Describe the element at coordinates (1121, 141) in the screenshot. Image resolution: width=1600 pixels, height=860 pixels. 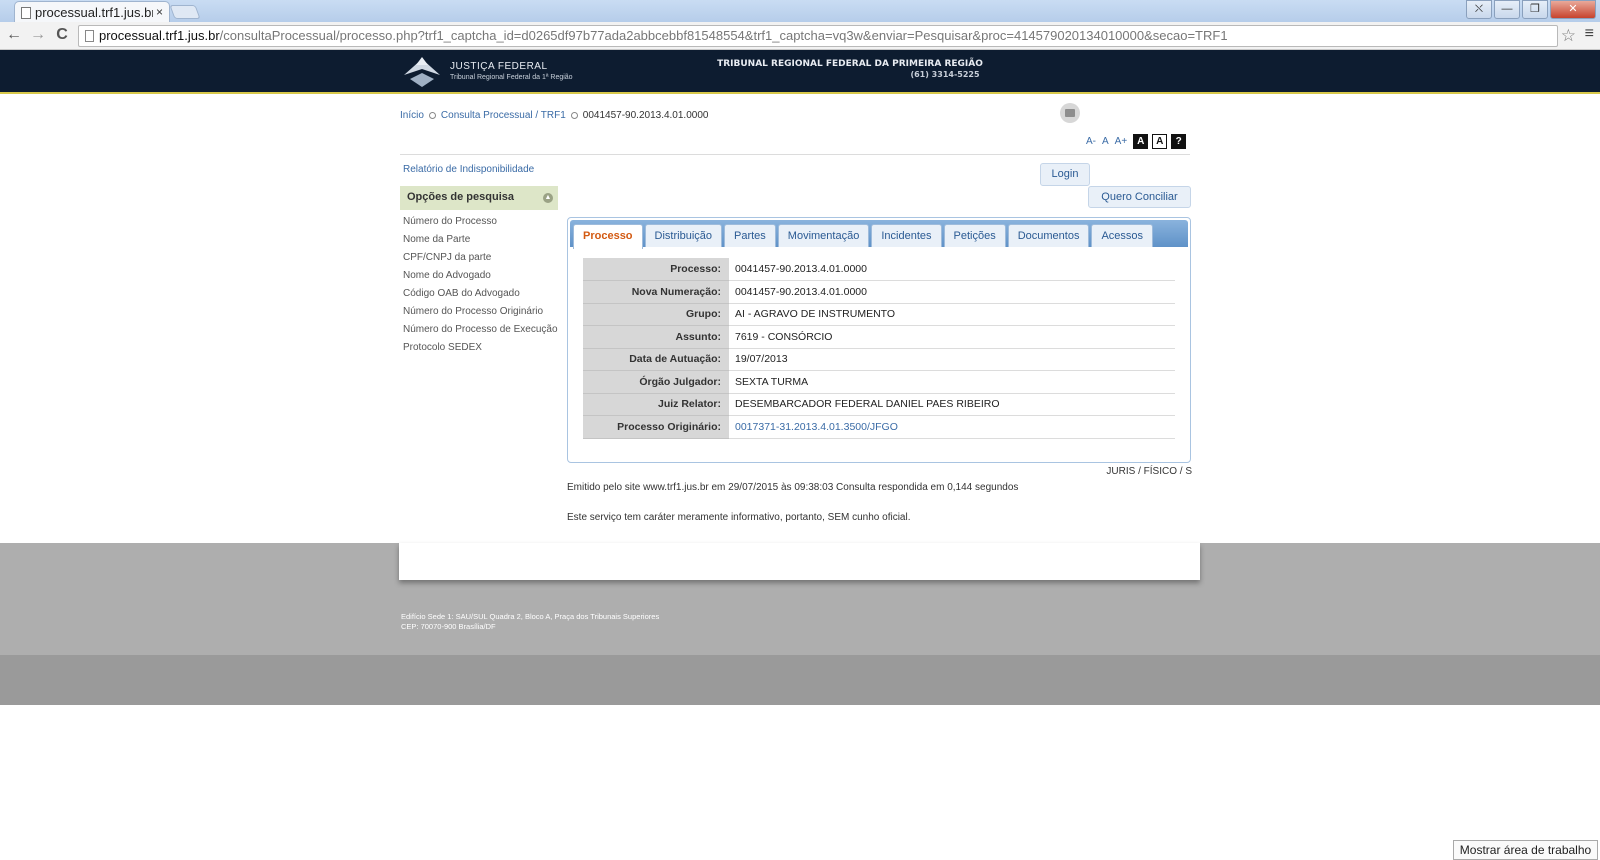
I see `font-increase-button: A+` at that location.